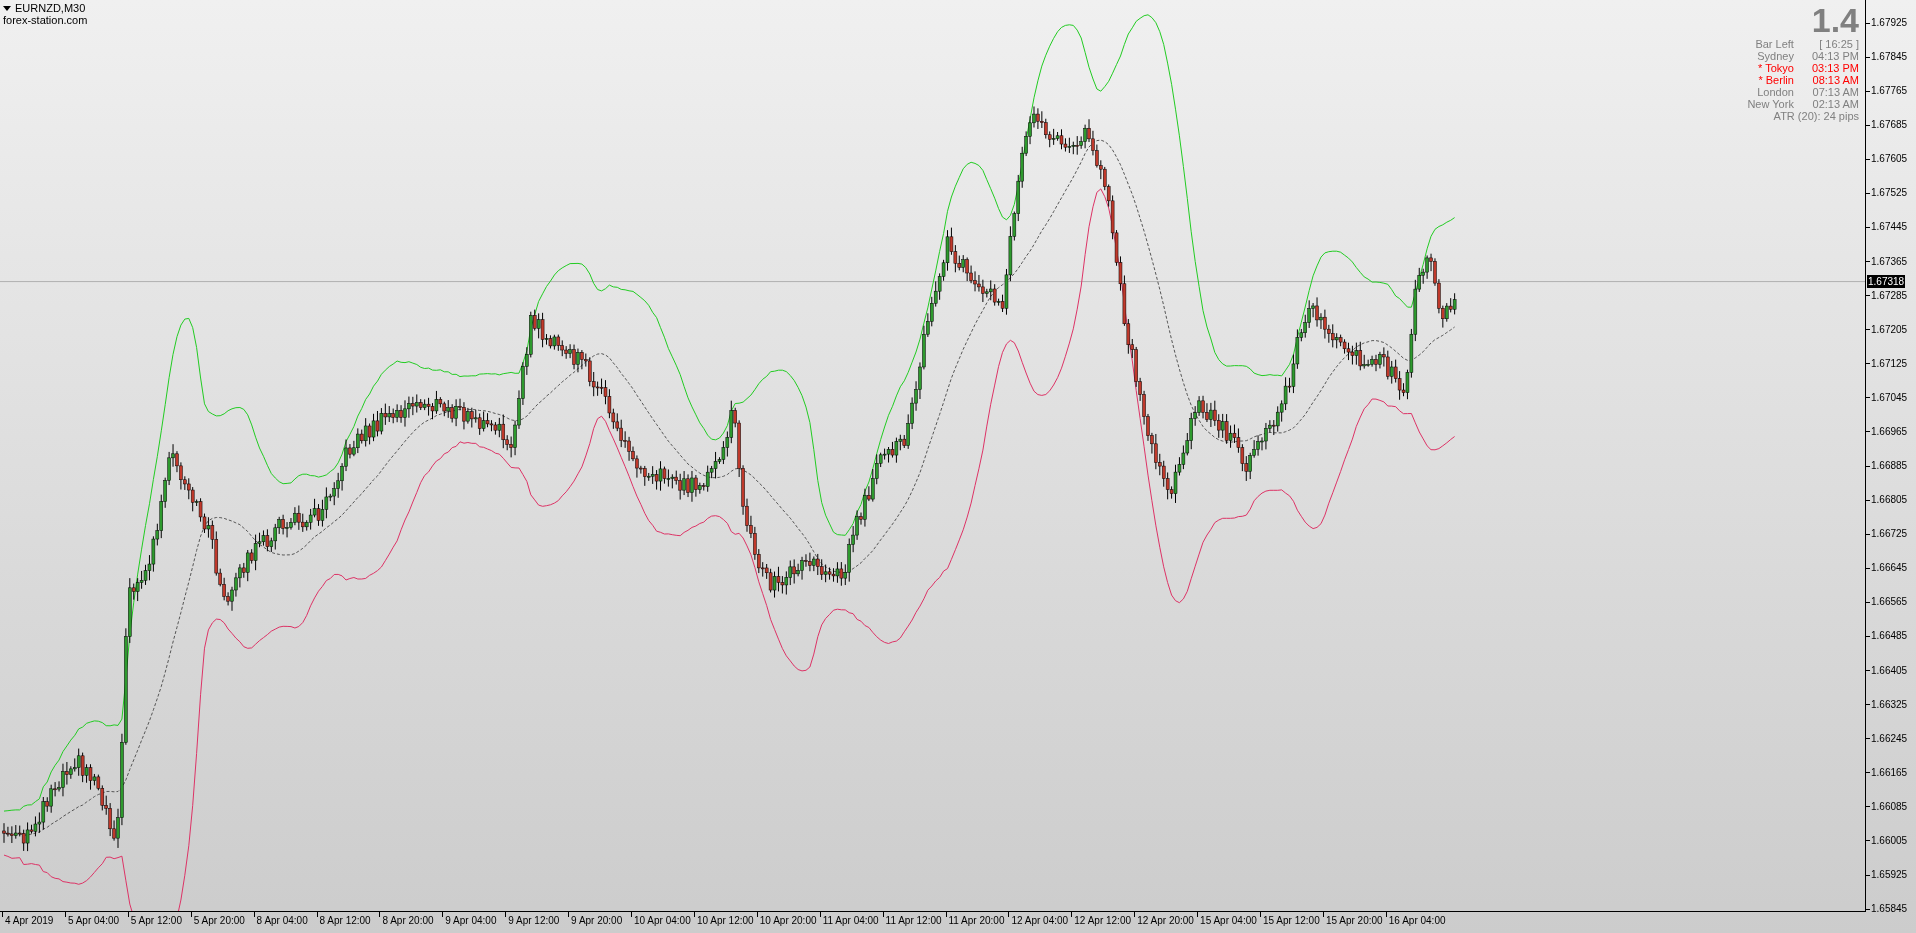 The width and height of the screenshot is (1916, 933). What do you see at coordinates (1838, 44) in the screenshot?
I see `session-time: [ 16:25 ]` at bounding box center [1838, 44].